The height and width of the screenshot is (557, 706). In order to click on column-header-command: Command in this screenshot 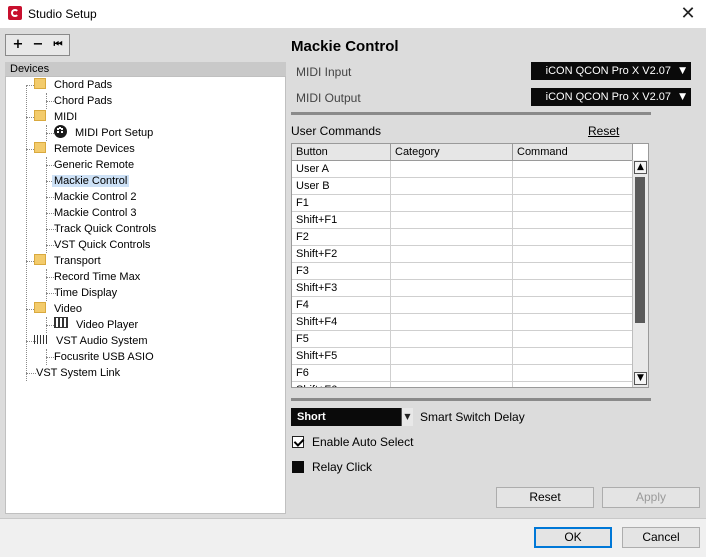, I will do `click(573, 152)`.